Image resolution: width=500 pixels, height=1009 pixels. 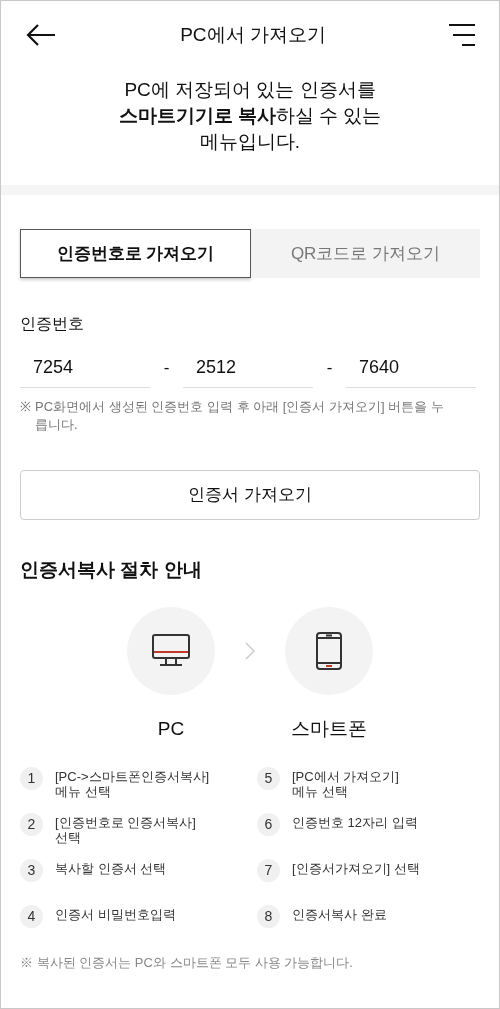 What do you see at coordinates (411, 368) in the screenshot?
I see `code-field: 7640` at bounding box center [411, 368].